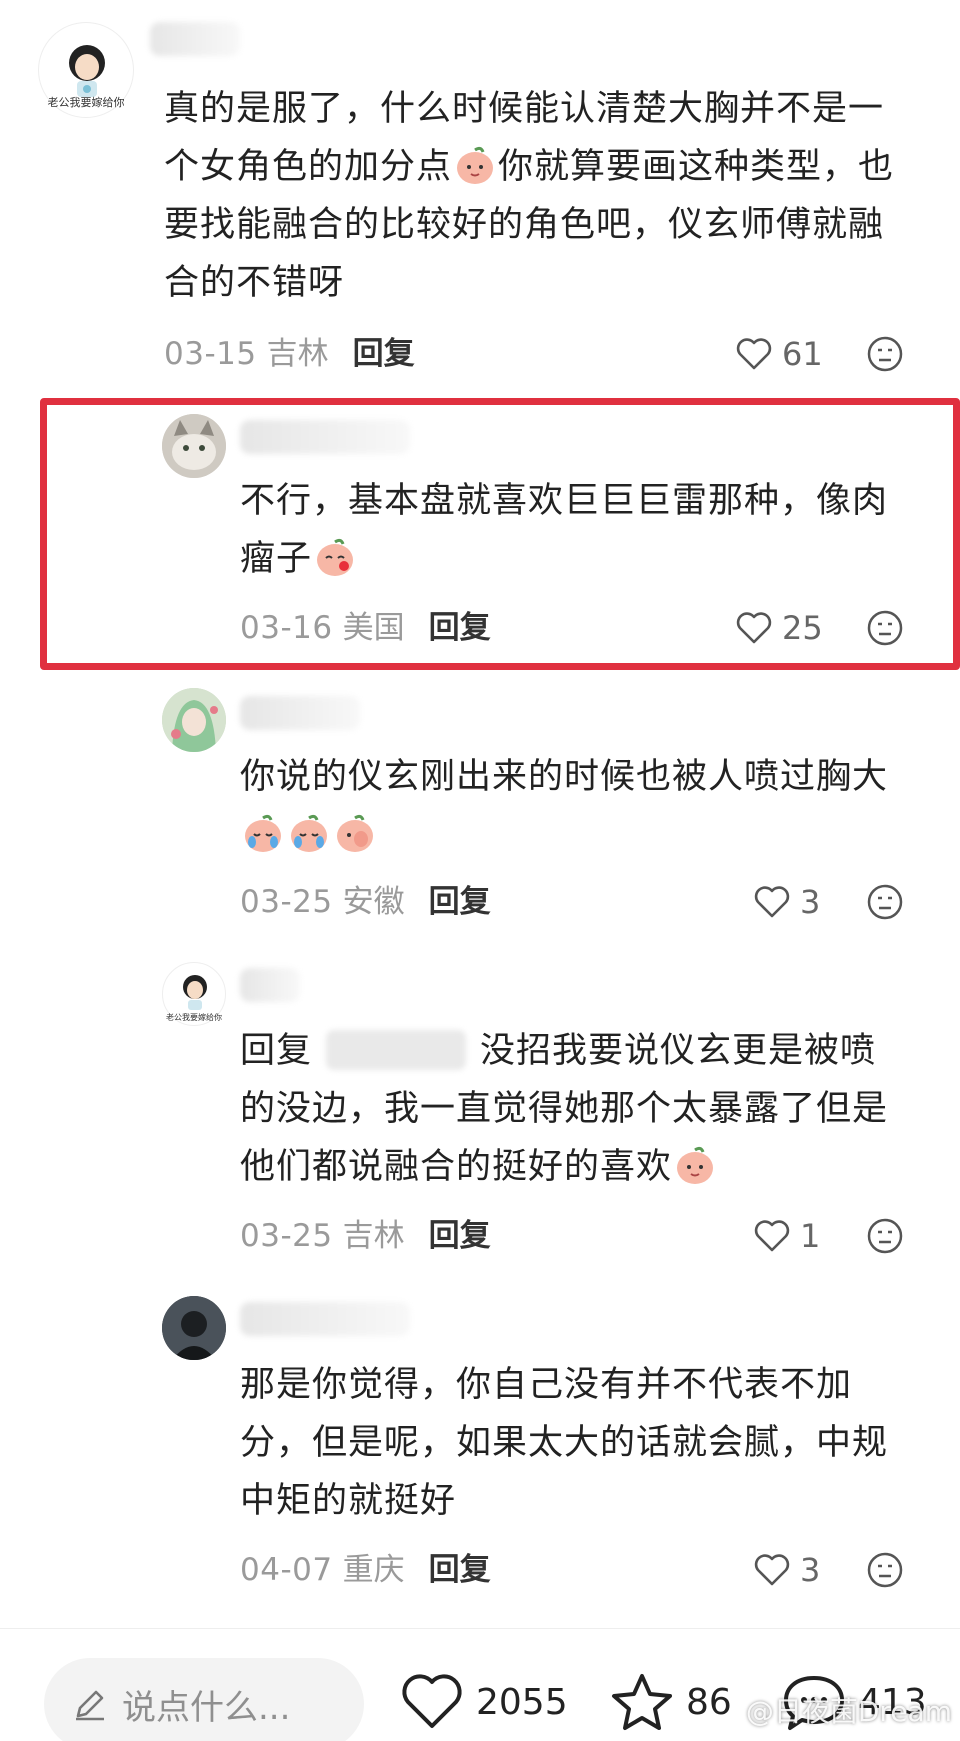 The width and height of the screenshot is (960, 1741). Describe the element at coordinates (396, 1050) in the screenshot. I see `mentioned-username-redacted` at that location.